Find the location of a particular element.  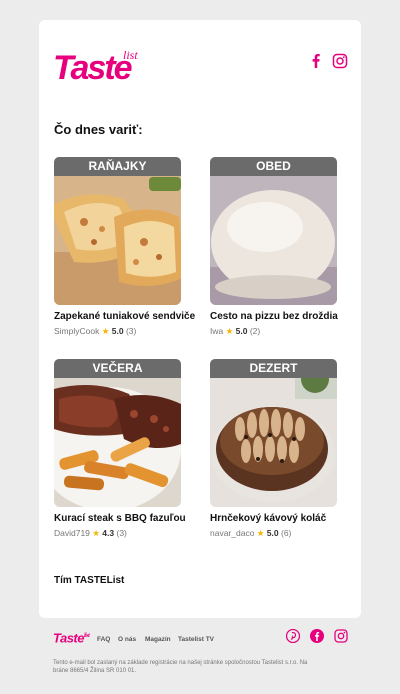

footer-logo-sub: list is located at coordinates (86, 636).